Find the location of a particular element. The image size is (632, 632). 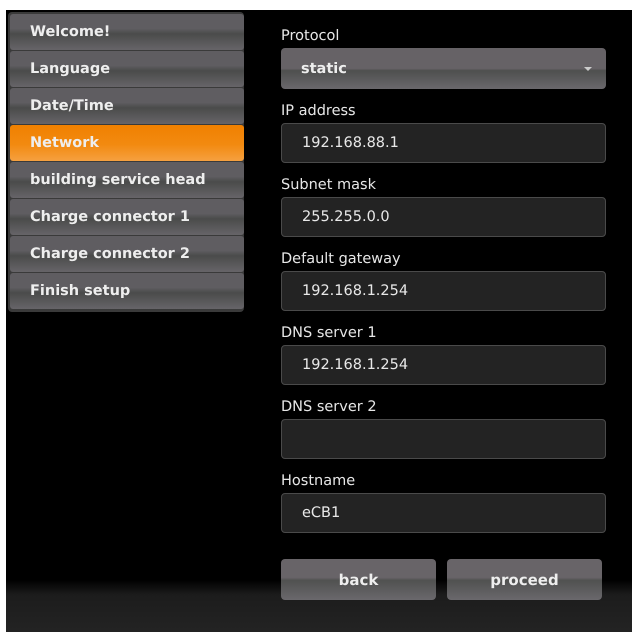

input-field is located at coordinates (443, 439).